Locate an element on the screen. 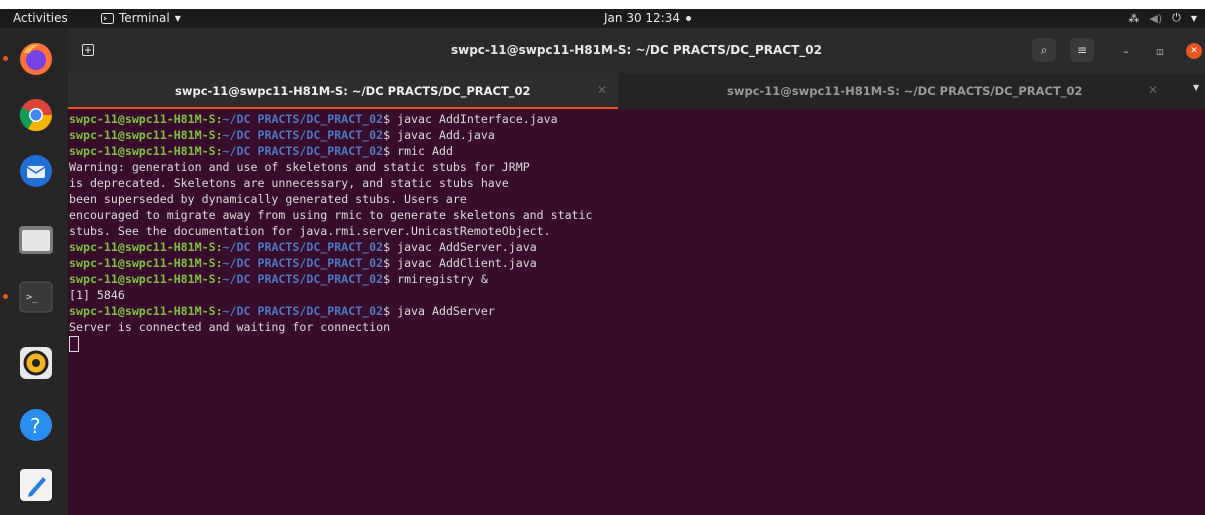 The image size is (1205, 515). close-icon: ✕ is located at coordinates (1194, 51).